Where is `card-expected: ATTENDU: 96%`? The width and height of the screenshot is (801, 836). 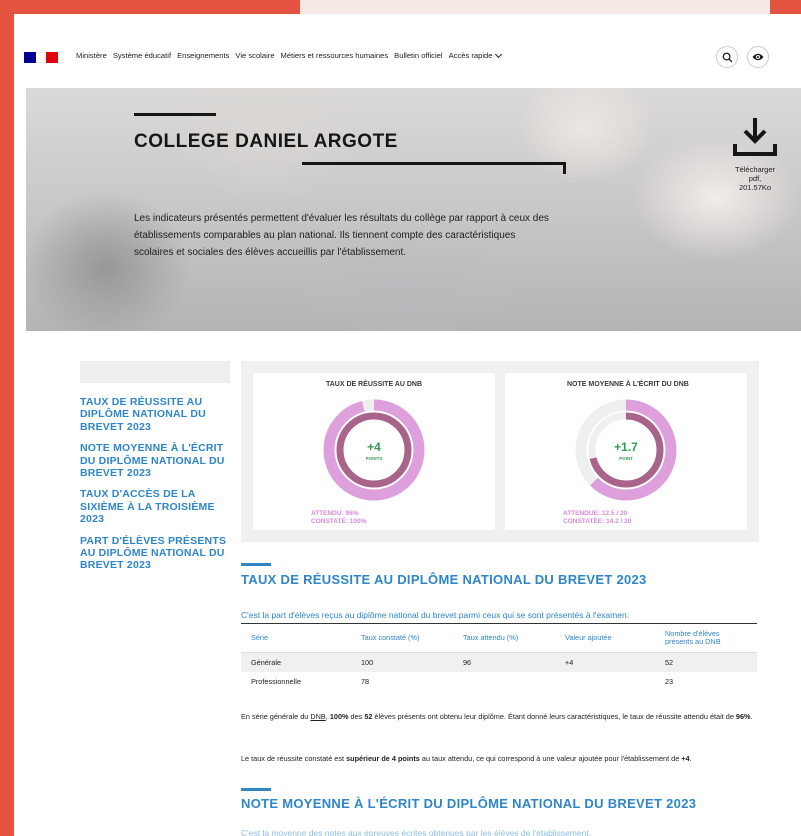
card-expected: ATTENDU: 96% is located at coordinates (335, 513).